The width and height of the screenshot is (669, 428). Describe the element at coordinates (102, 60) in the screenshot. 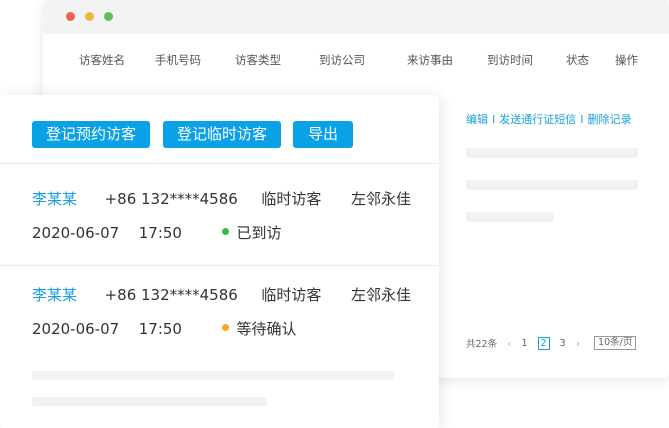

I see `column-header-visitor-name: 访客姓名` at that location.